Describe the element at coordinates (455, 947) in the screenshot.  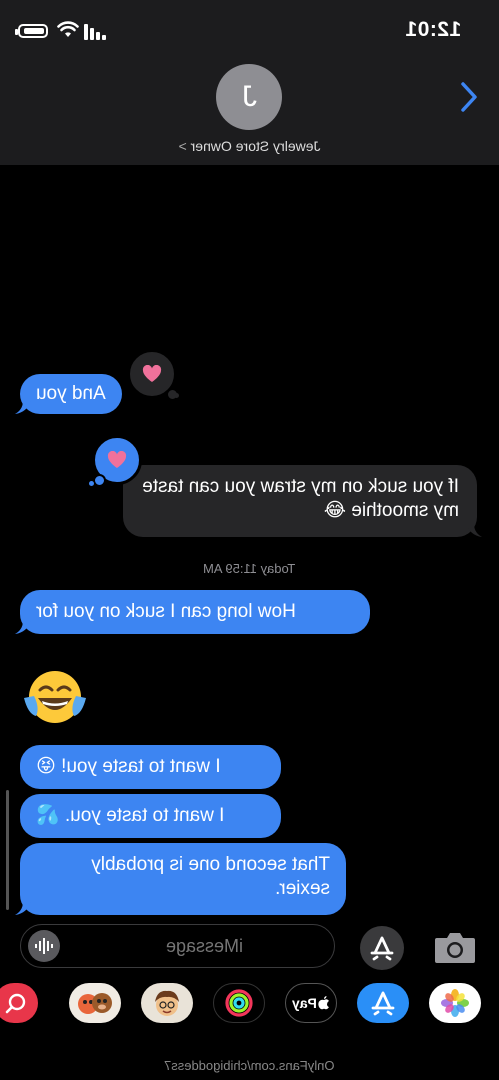
I see `camera-icon` at that location.